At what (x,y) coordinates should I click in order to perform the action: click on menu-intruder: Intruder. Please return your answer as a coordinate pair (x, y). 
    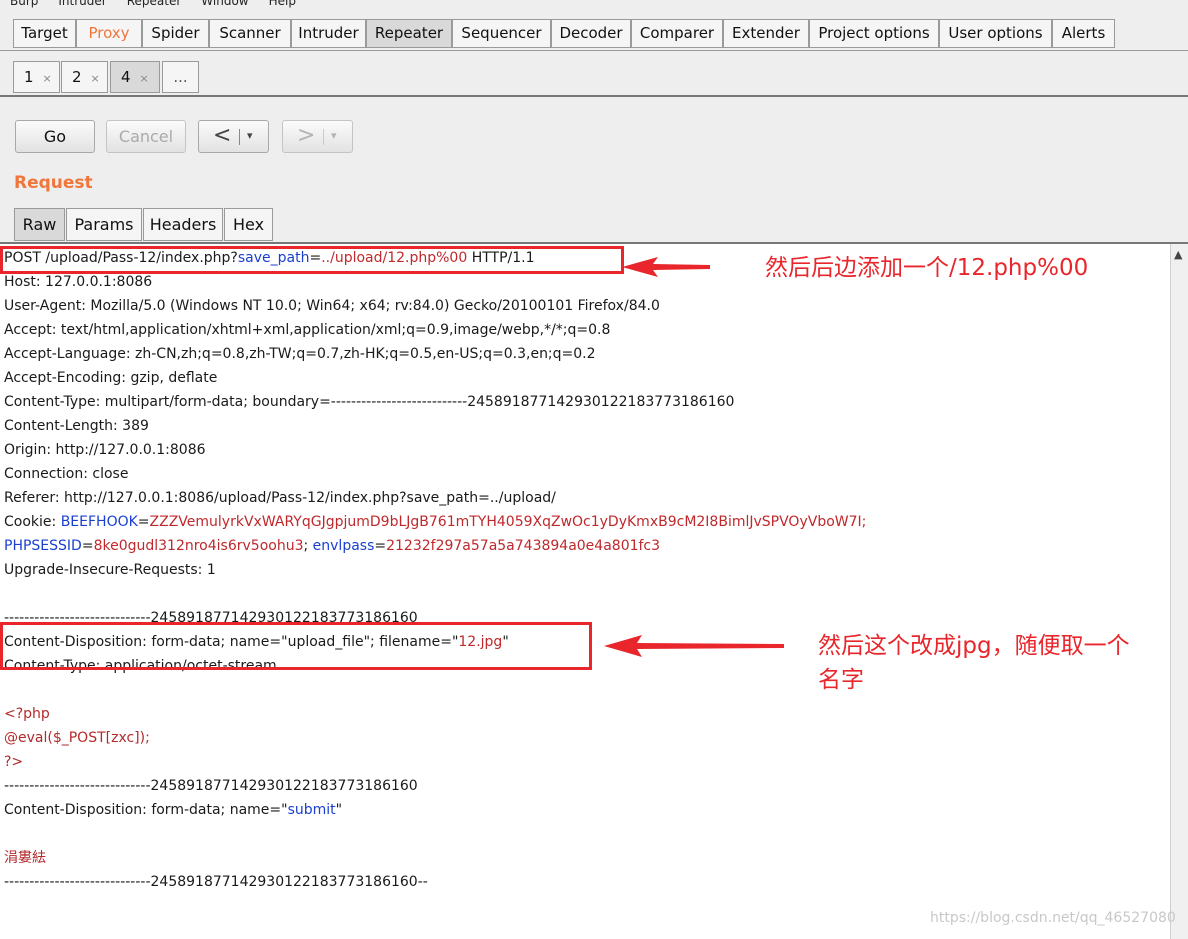
    Looking at the image, I should click on (82, 4).